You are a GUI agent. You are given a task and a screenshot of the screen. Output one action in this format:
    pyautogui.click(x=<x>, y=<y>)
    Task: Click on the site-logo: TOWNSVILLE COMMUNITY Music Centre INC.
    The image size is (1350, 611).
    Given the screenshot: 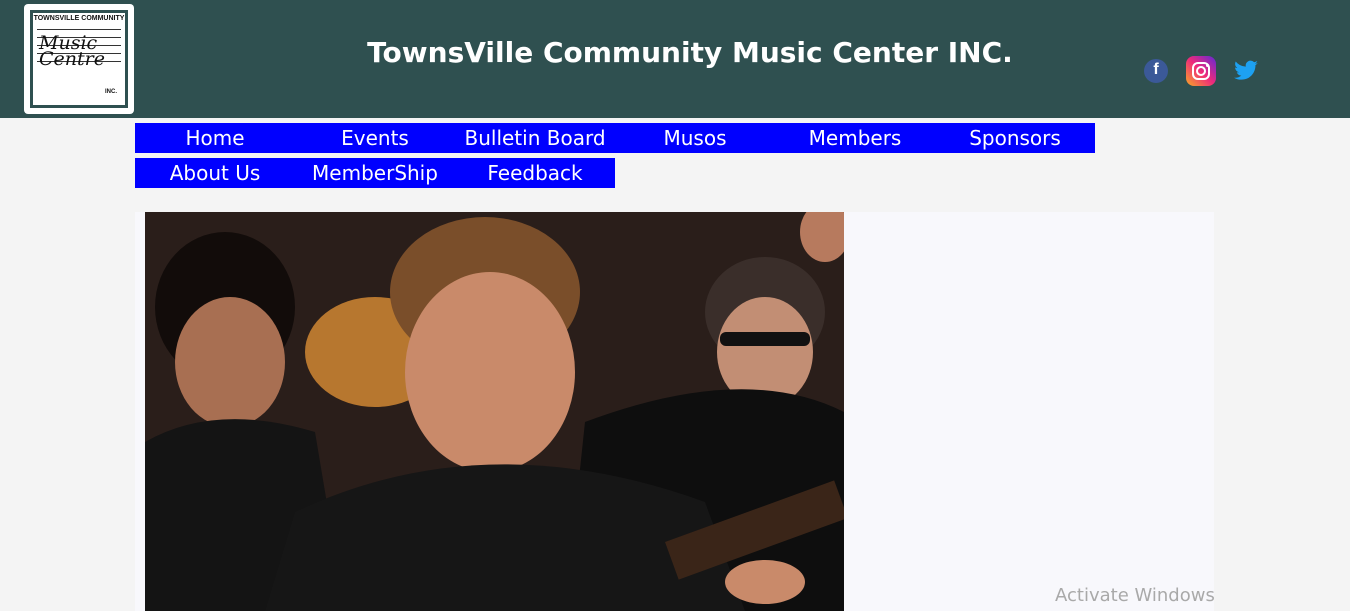 What is the action you would take?
    pyautogui.click(x=79, y=59)
    